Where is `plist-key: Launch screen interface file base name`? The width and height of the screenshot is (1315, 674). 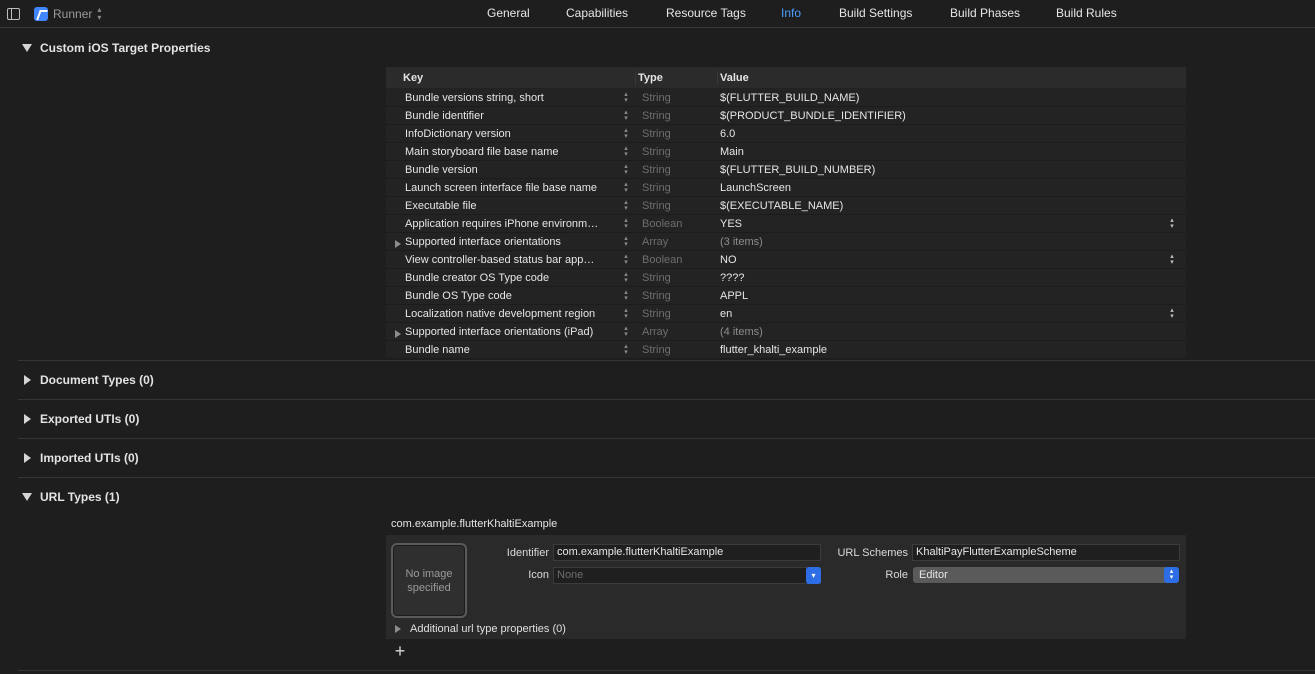
plist-key: Launch screen interface file base name is located at coordinates (501, 188).